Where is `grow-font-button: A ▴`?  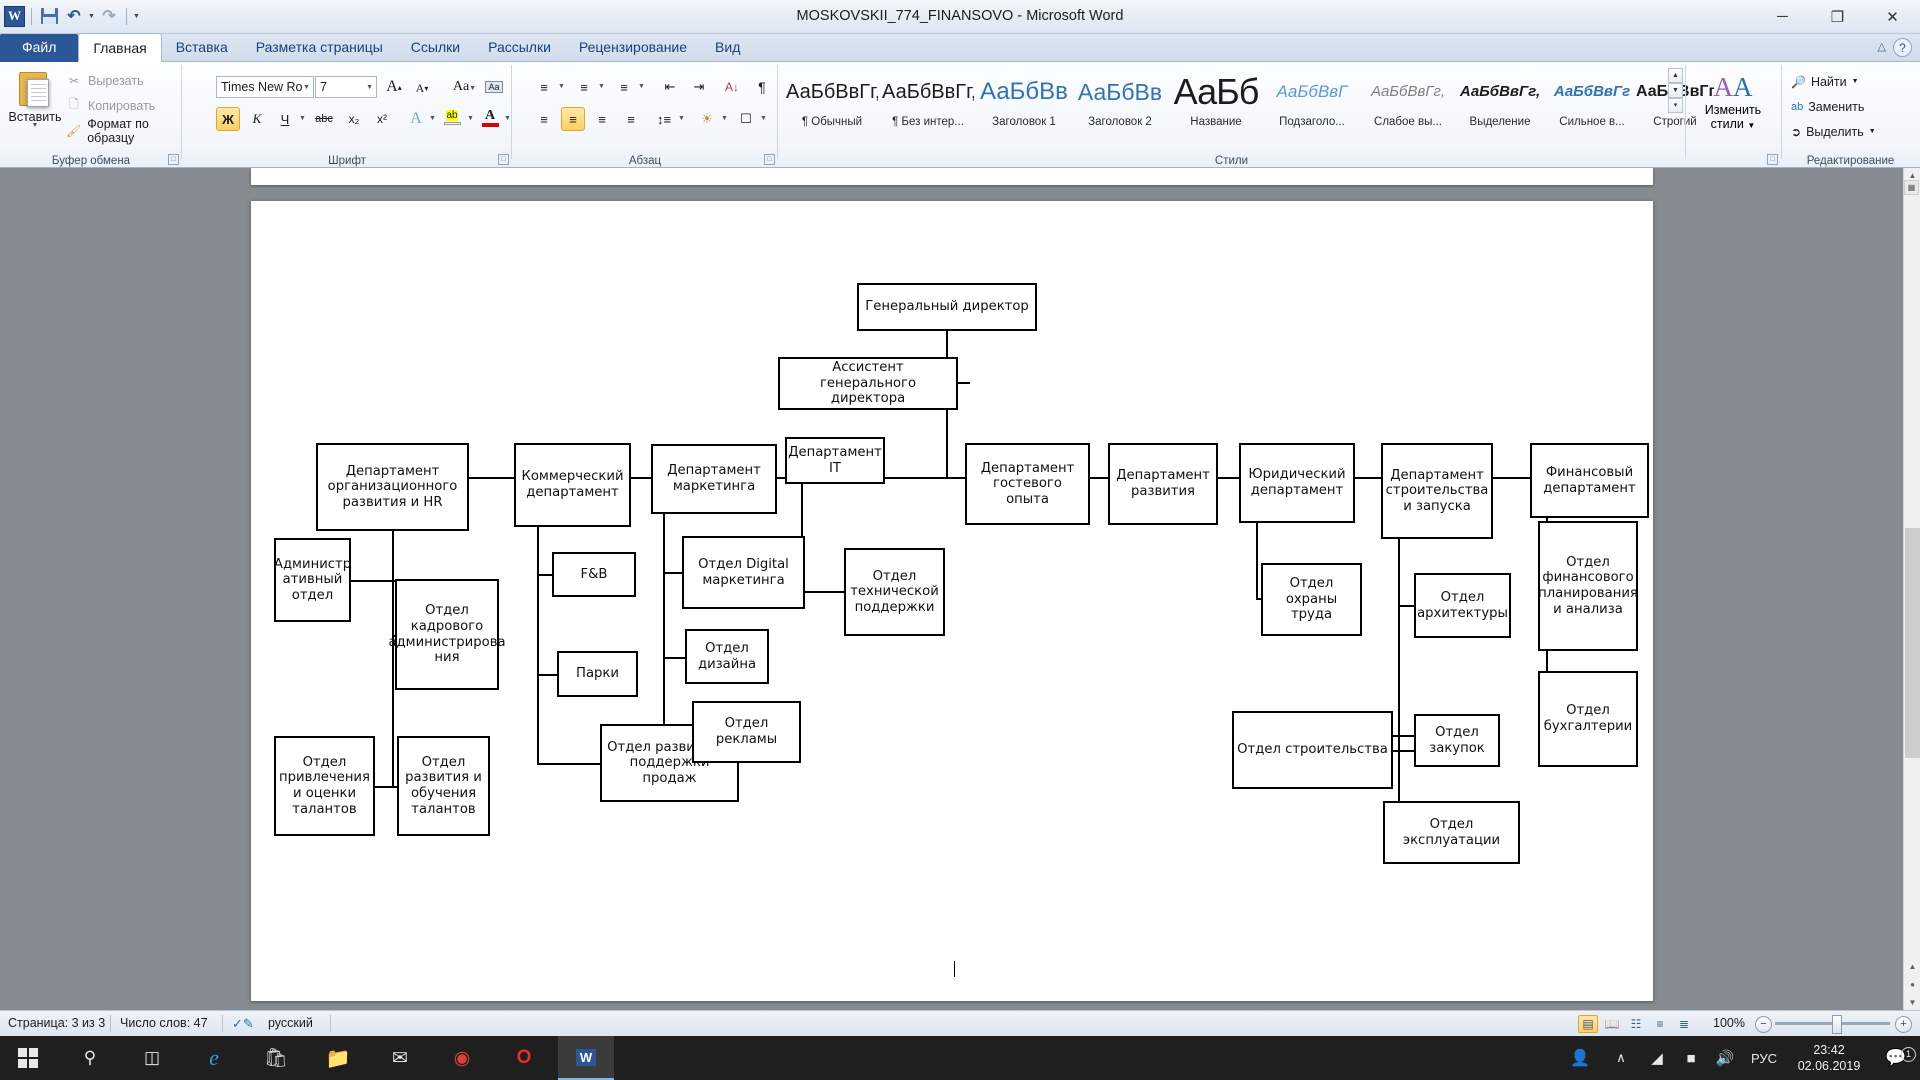 grow-font-button: A ▴ is located at coordinates (394, 87).